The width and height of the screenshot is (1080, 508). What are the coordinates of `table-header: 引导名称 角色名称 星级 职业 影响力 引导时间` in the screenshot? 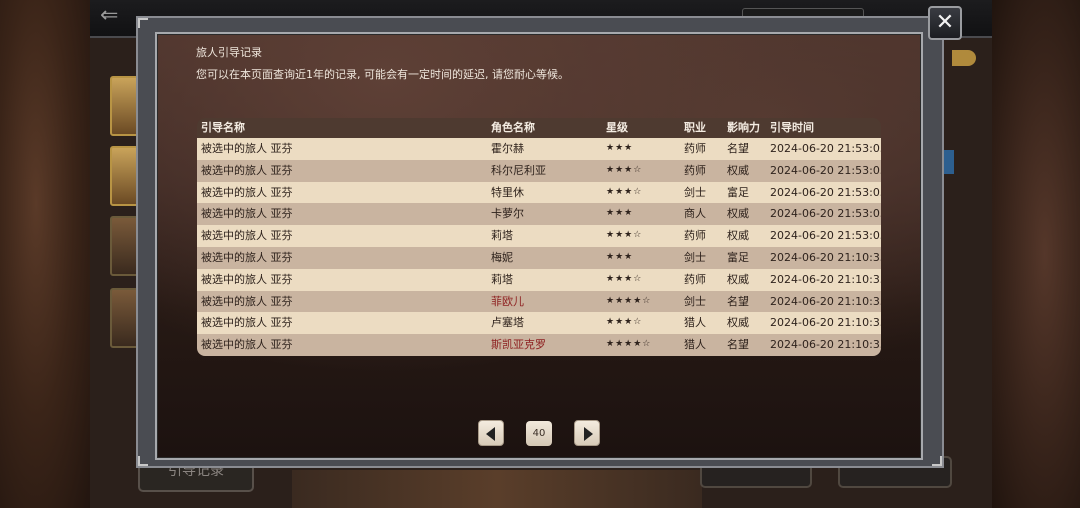 It's located at (539, 128).